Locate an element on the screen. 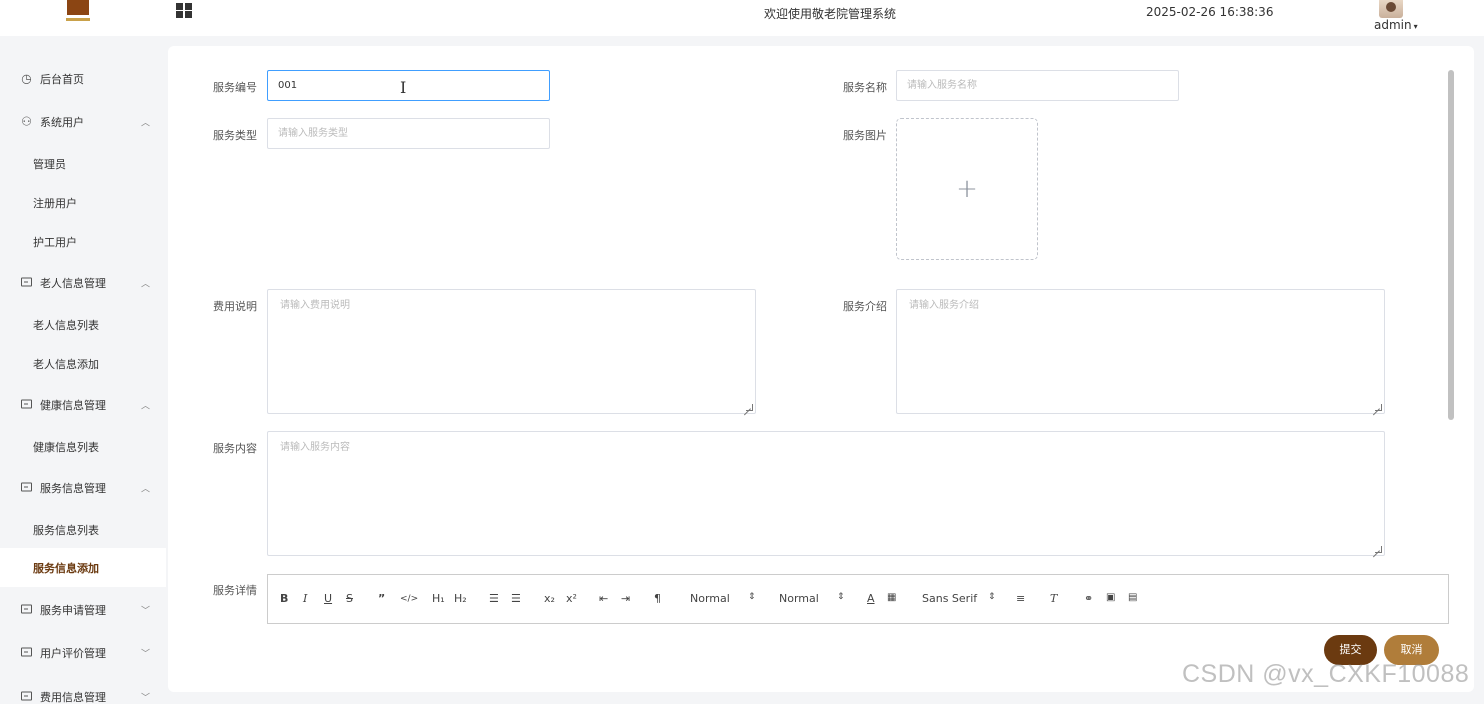 This screenshot has width=1484, height=704. sidebar-group-user-reviews: 用户评价管理 ﹀ is located at coordinates (83, 652).